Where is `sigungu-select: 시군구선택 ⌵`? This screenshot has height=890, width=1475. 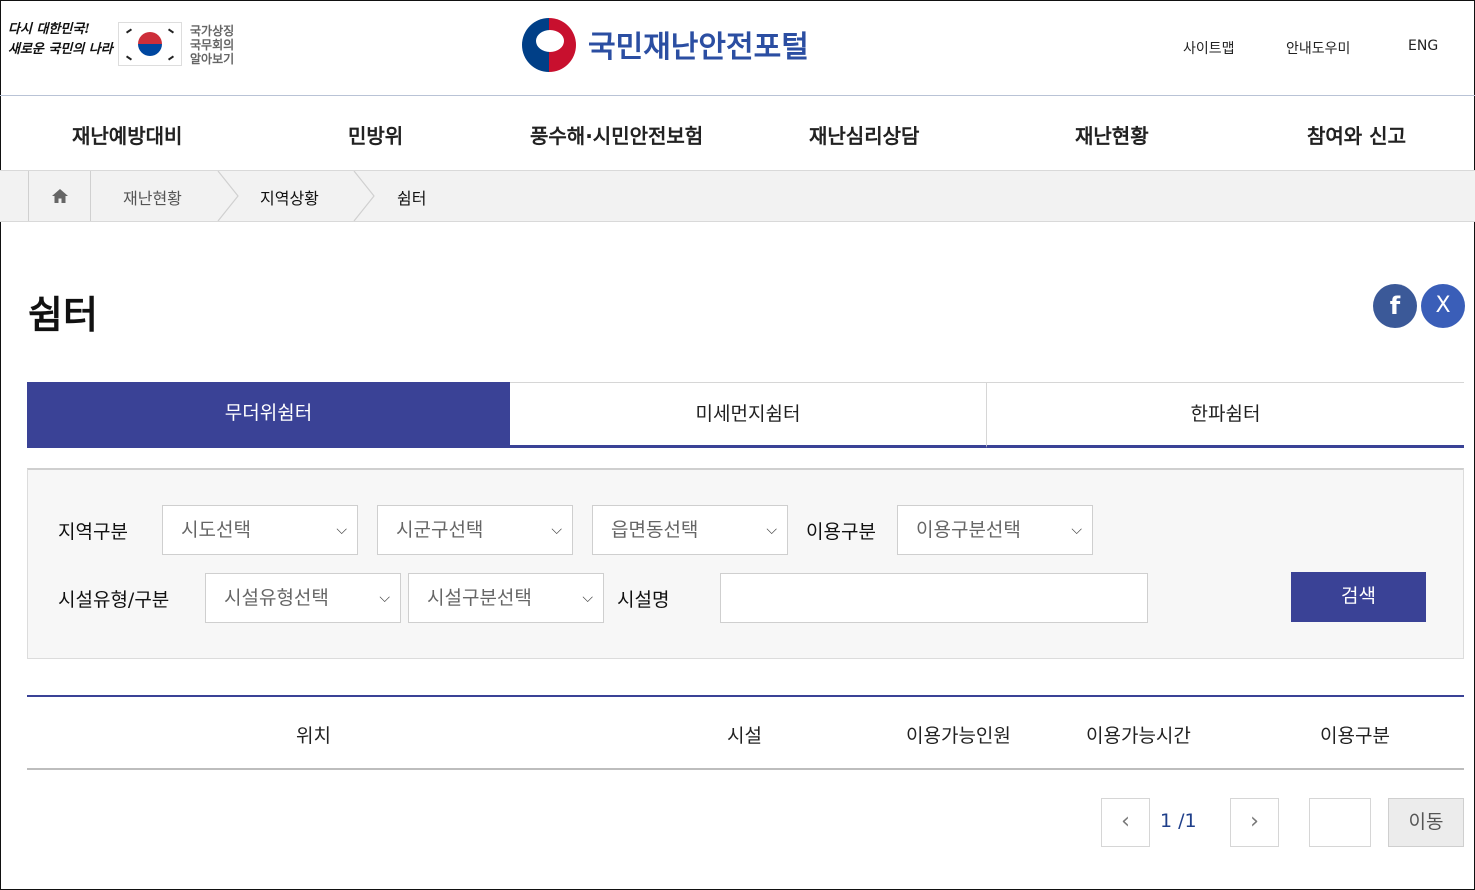 sigungu-select: 시군구선택 ⌵ is located at coordinates (475, 530).